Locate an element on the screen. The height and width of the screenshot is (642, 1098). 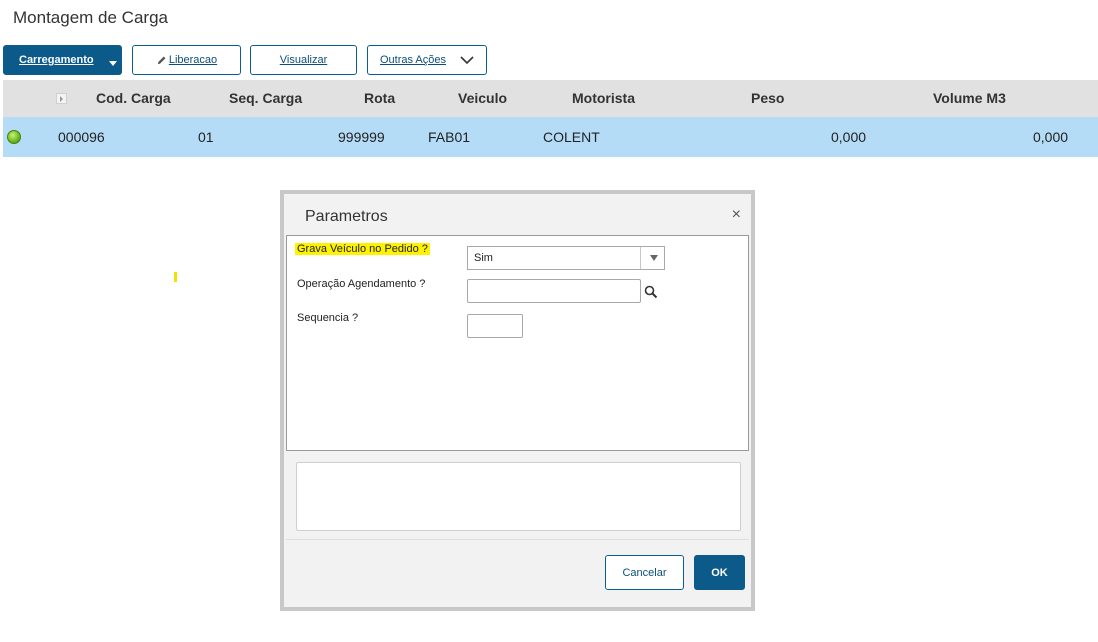
footer-divider is located at coordinates (517, 539).